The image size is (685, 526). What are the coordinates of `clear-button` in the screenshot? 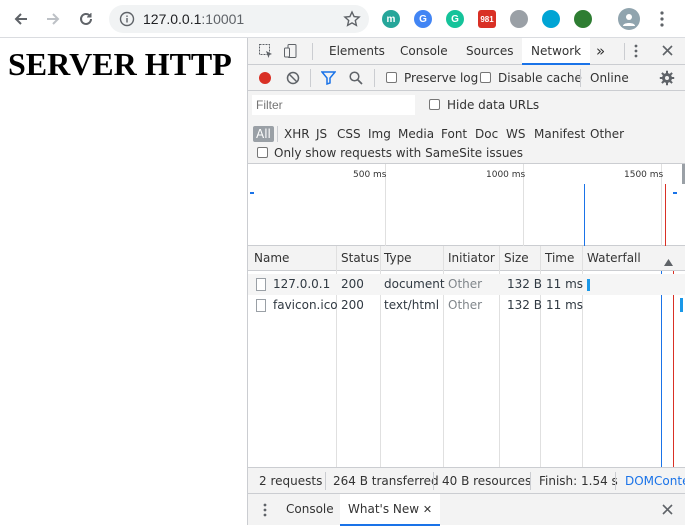 It's located at (293, 79).